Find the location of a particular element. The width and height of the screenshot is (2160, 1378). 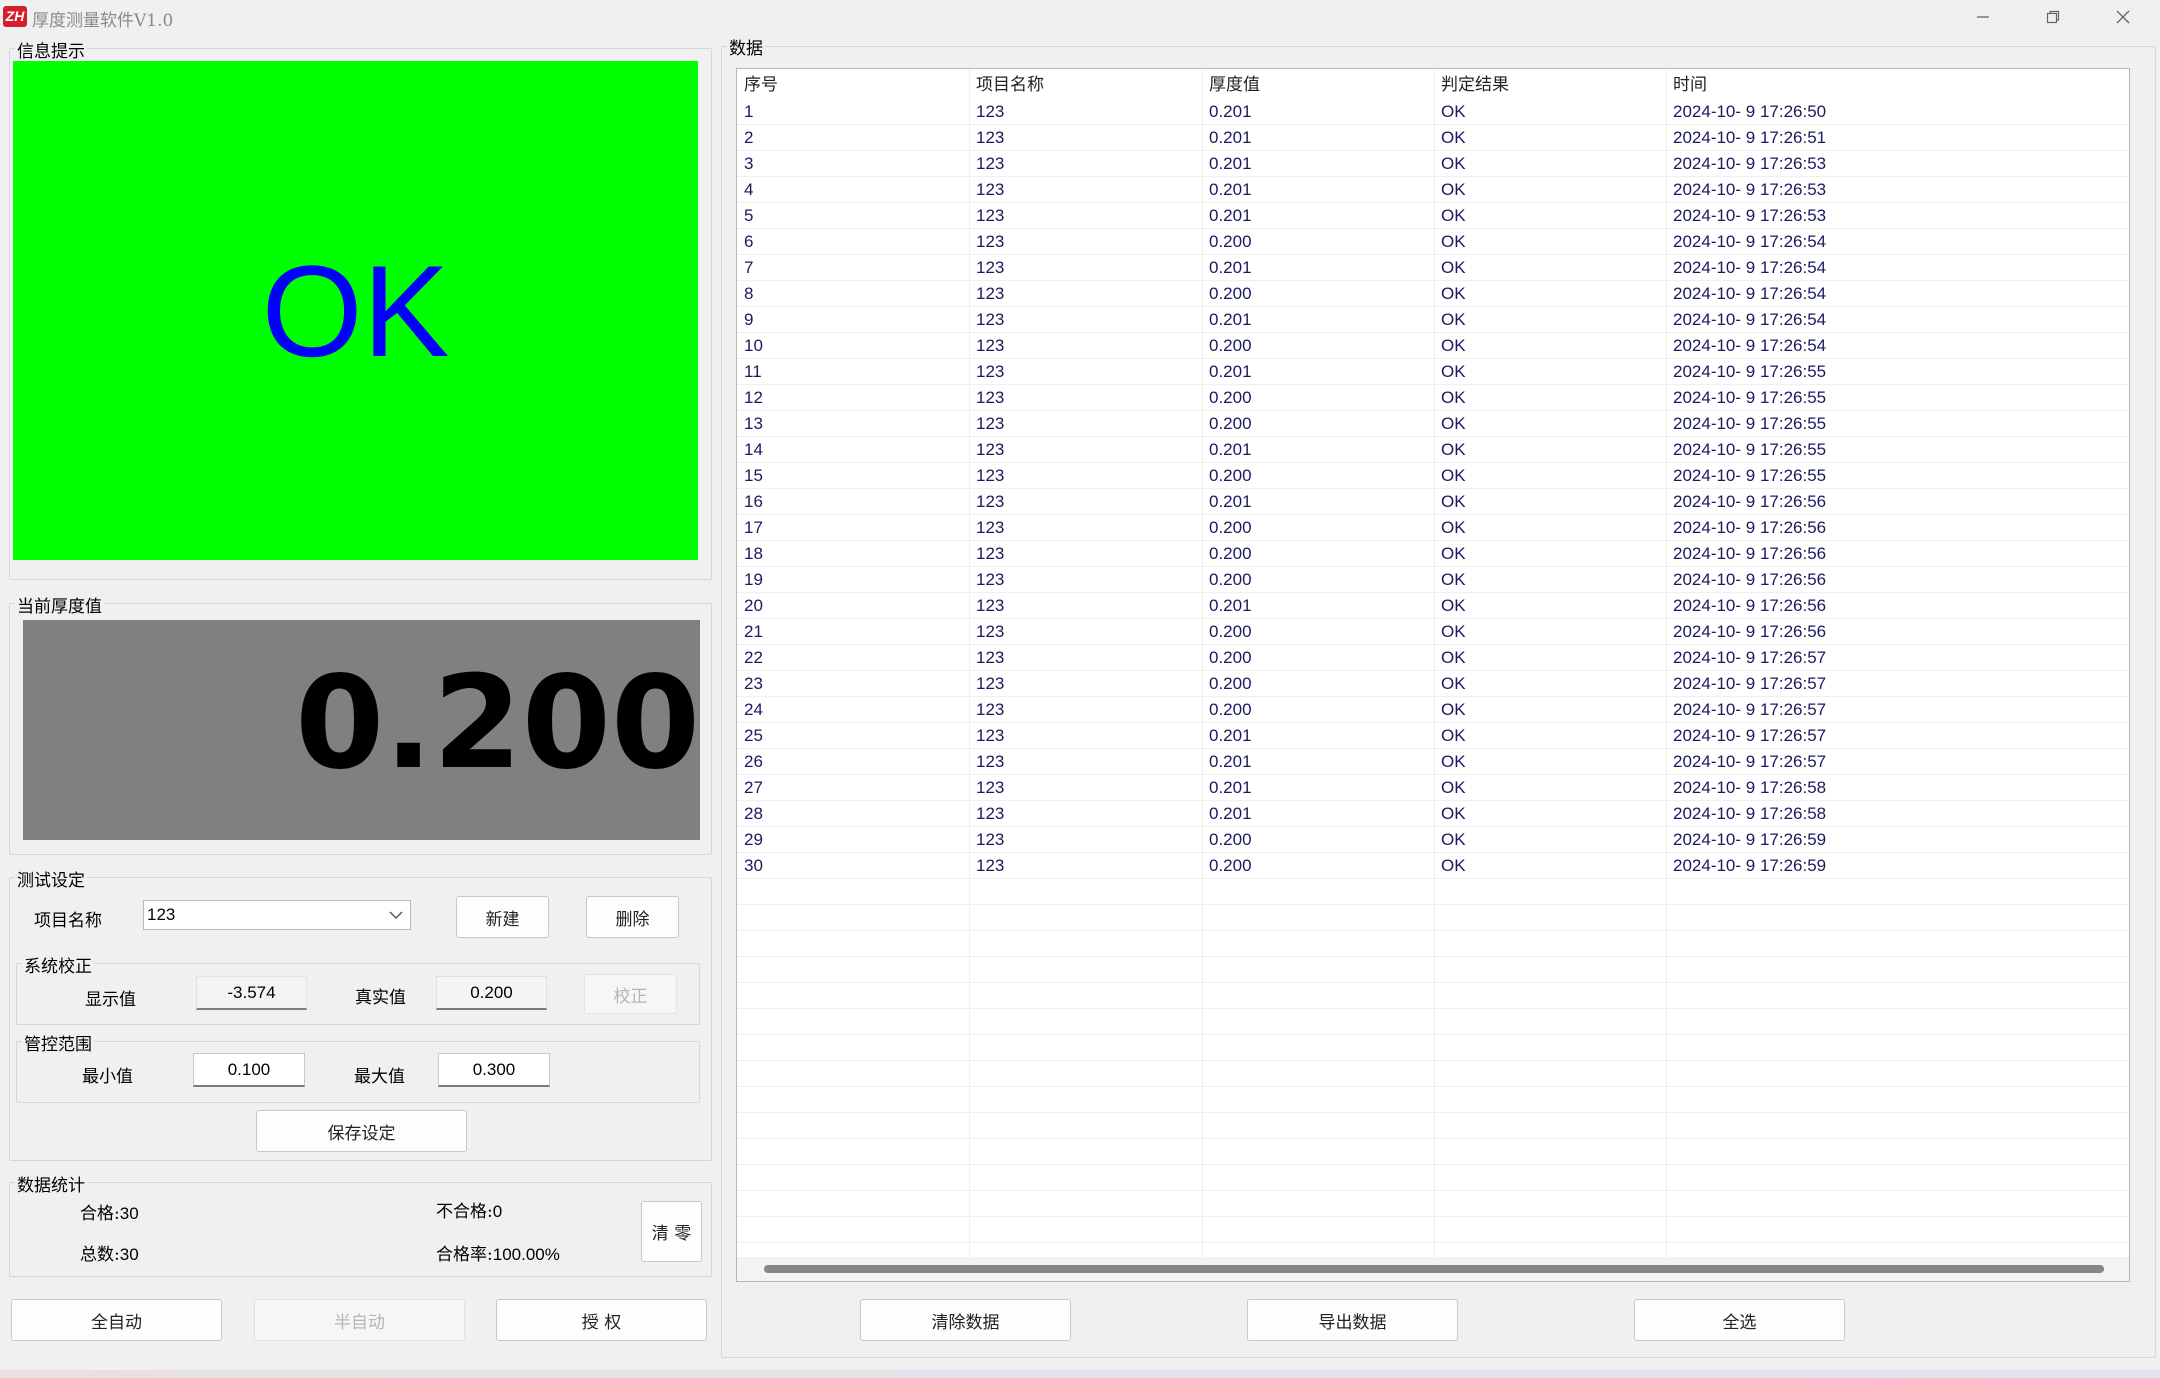

cell-index: 2 is located at coordinates (749, 137).